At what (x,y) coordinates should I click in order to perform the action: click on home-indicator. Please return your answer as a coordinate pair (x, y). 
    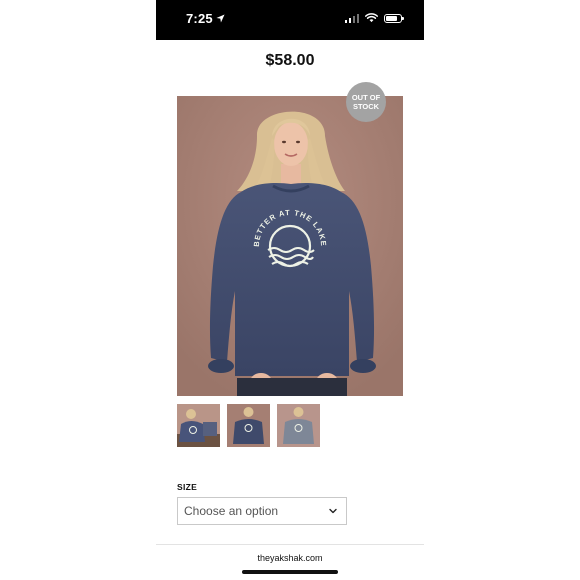
    Looking at the image, I should click on (290, 572).